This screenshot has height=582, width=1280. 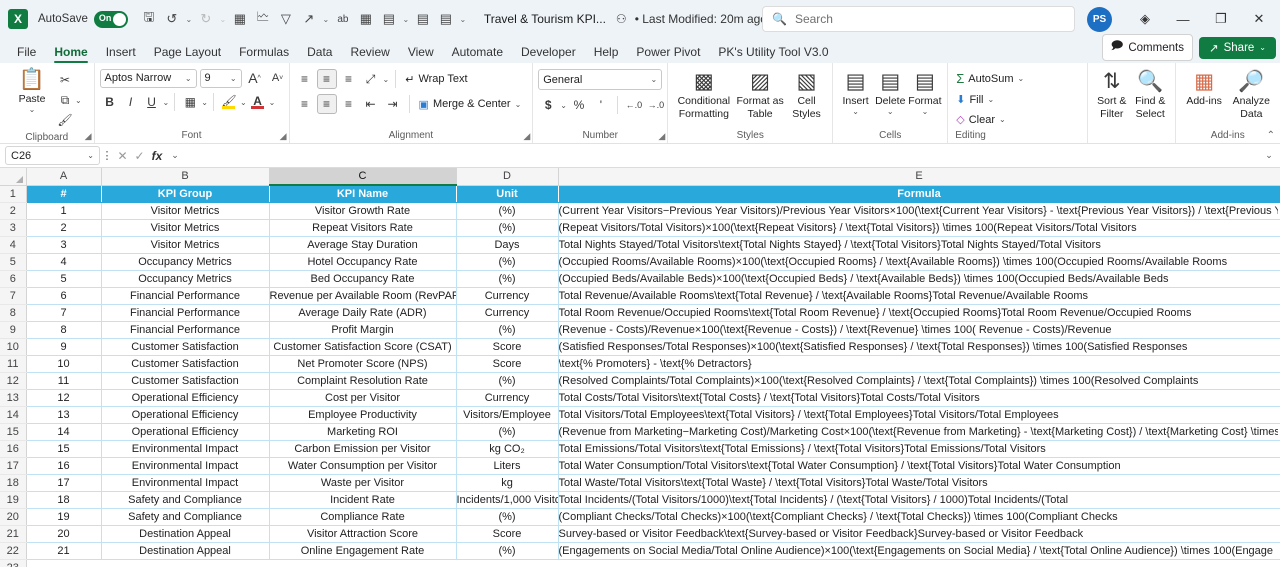 I want to click on comma-format-icon: ', so click(x=601, y=105).